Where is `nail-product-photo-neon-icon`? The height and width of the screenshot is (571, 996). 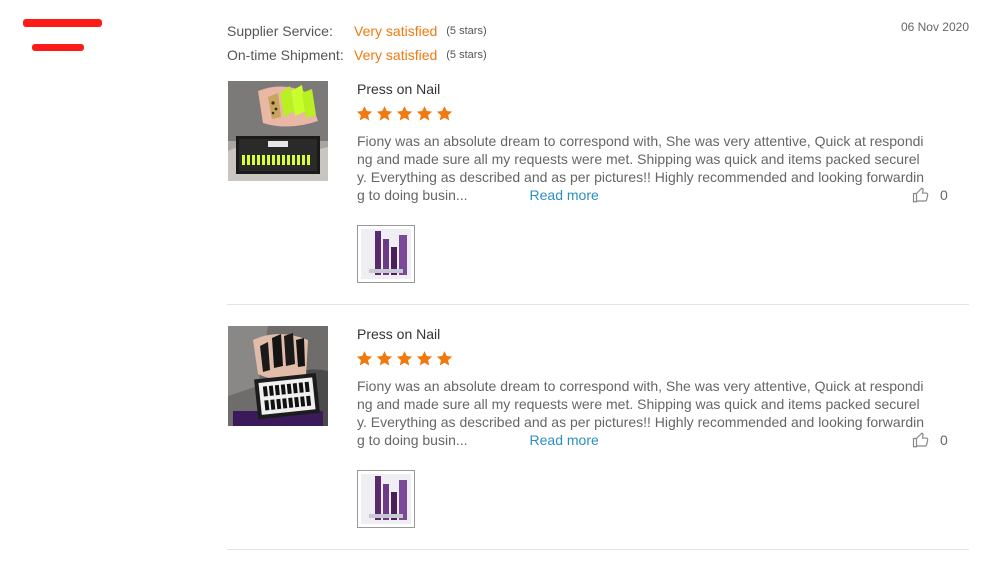 nail-product-photo-neon-icon is located at coordinates (278, 131).